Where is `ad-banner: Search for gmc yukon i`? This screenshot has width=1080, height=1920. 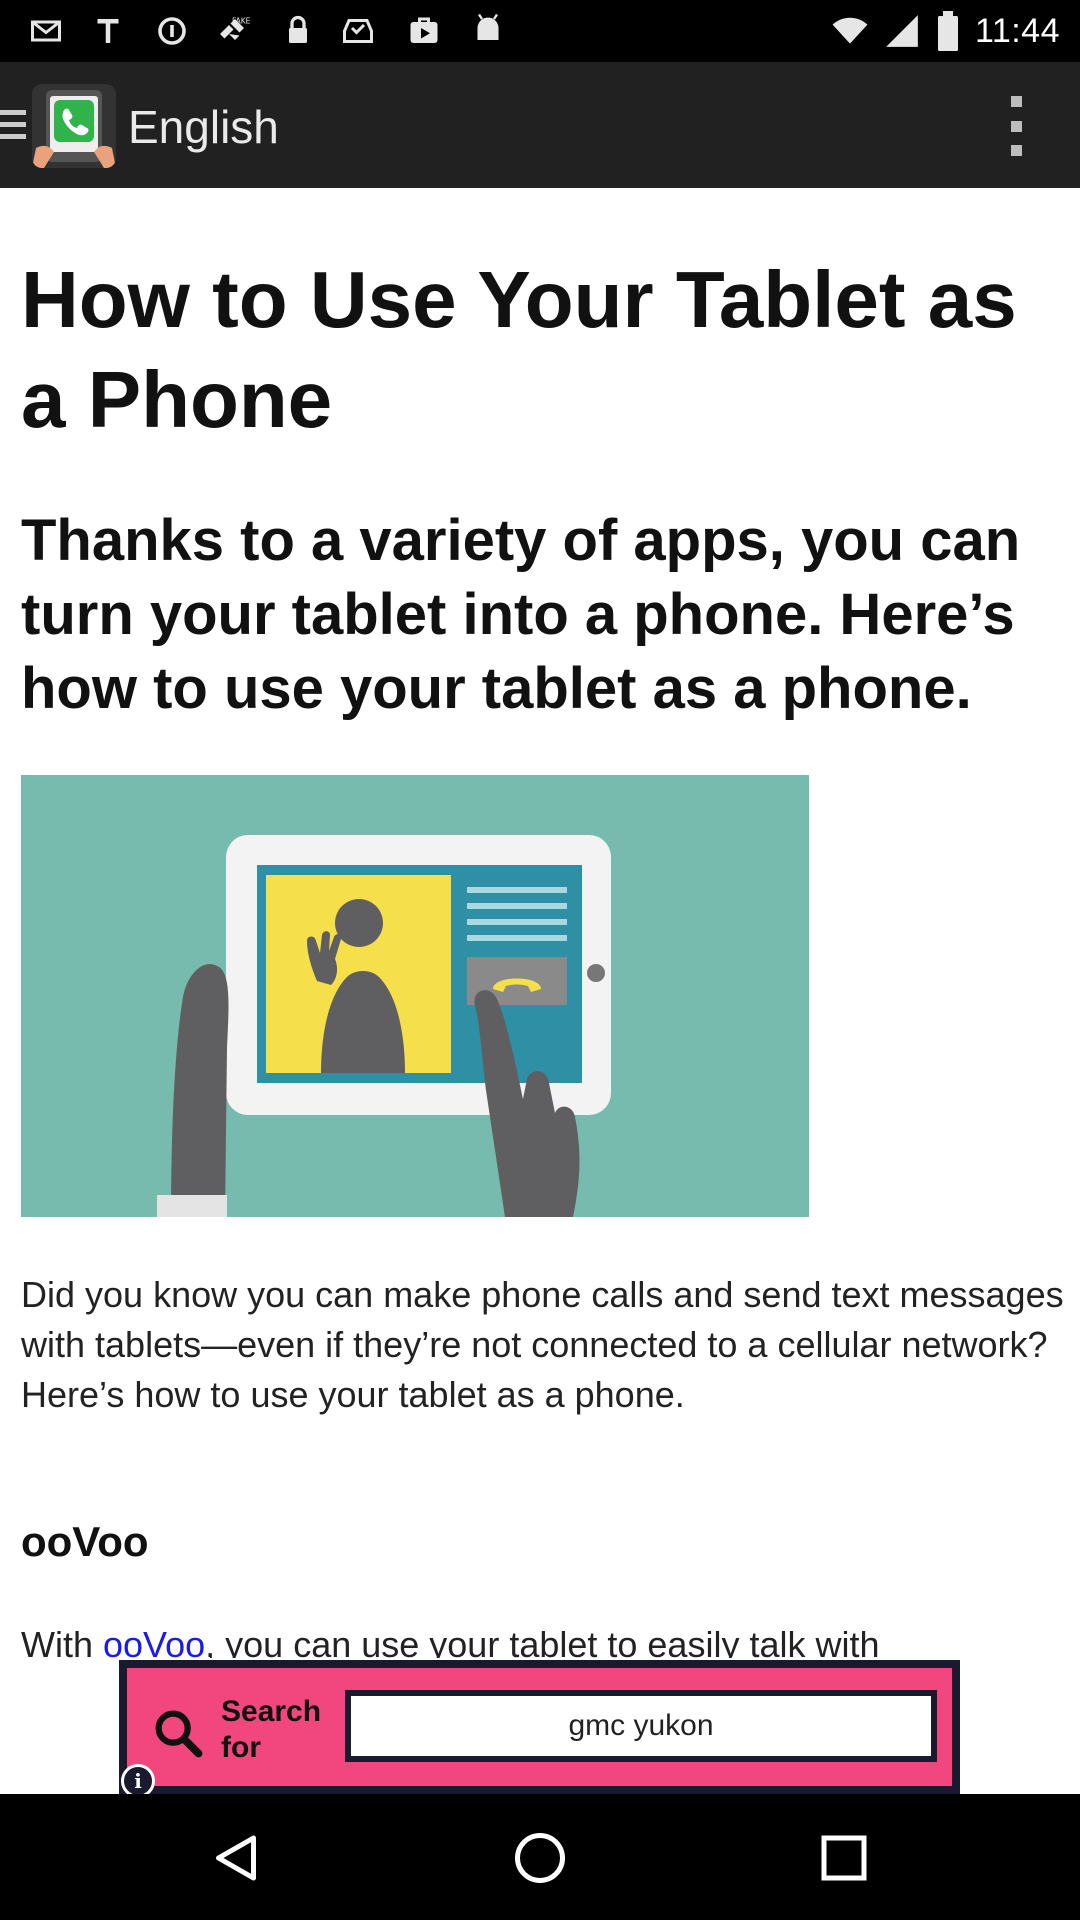 ad-banner: Search for gmc yukon i is located at coordinates (539, 1729).